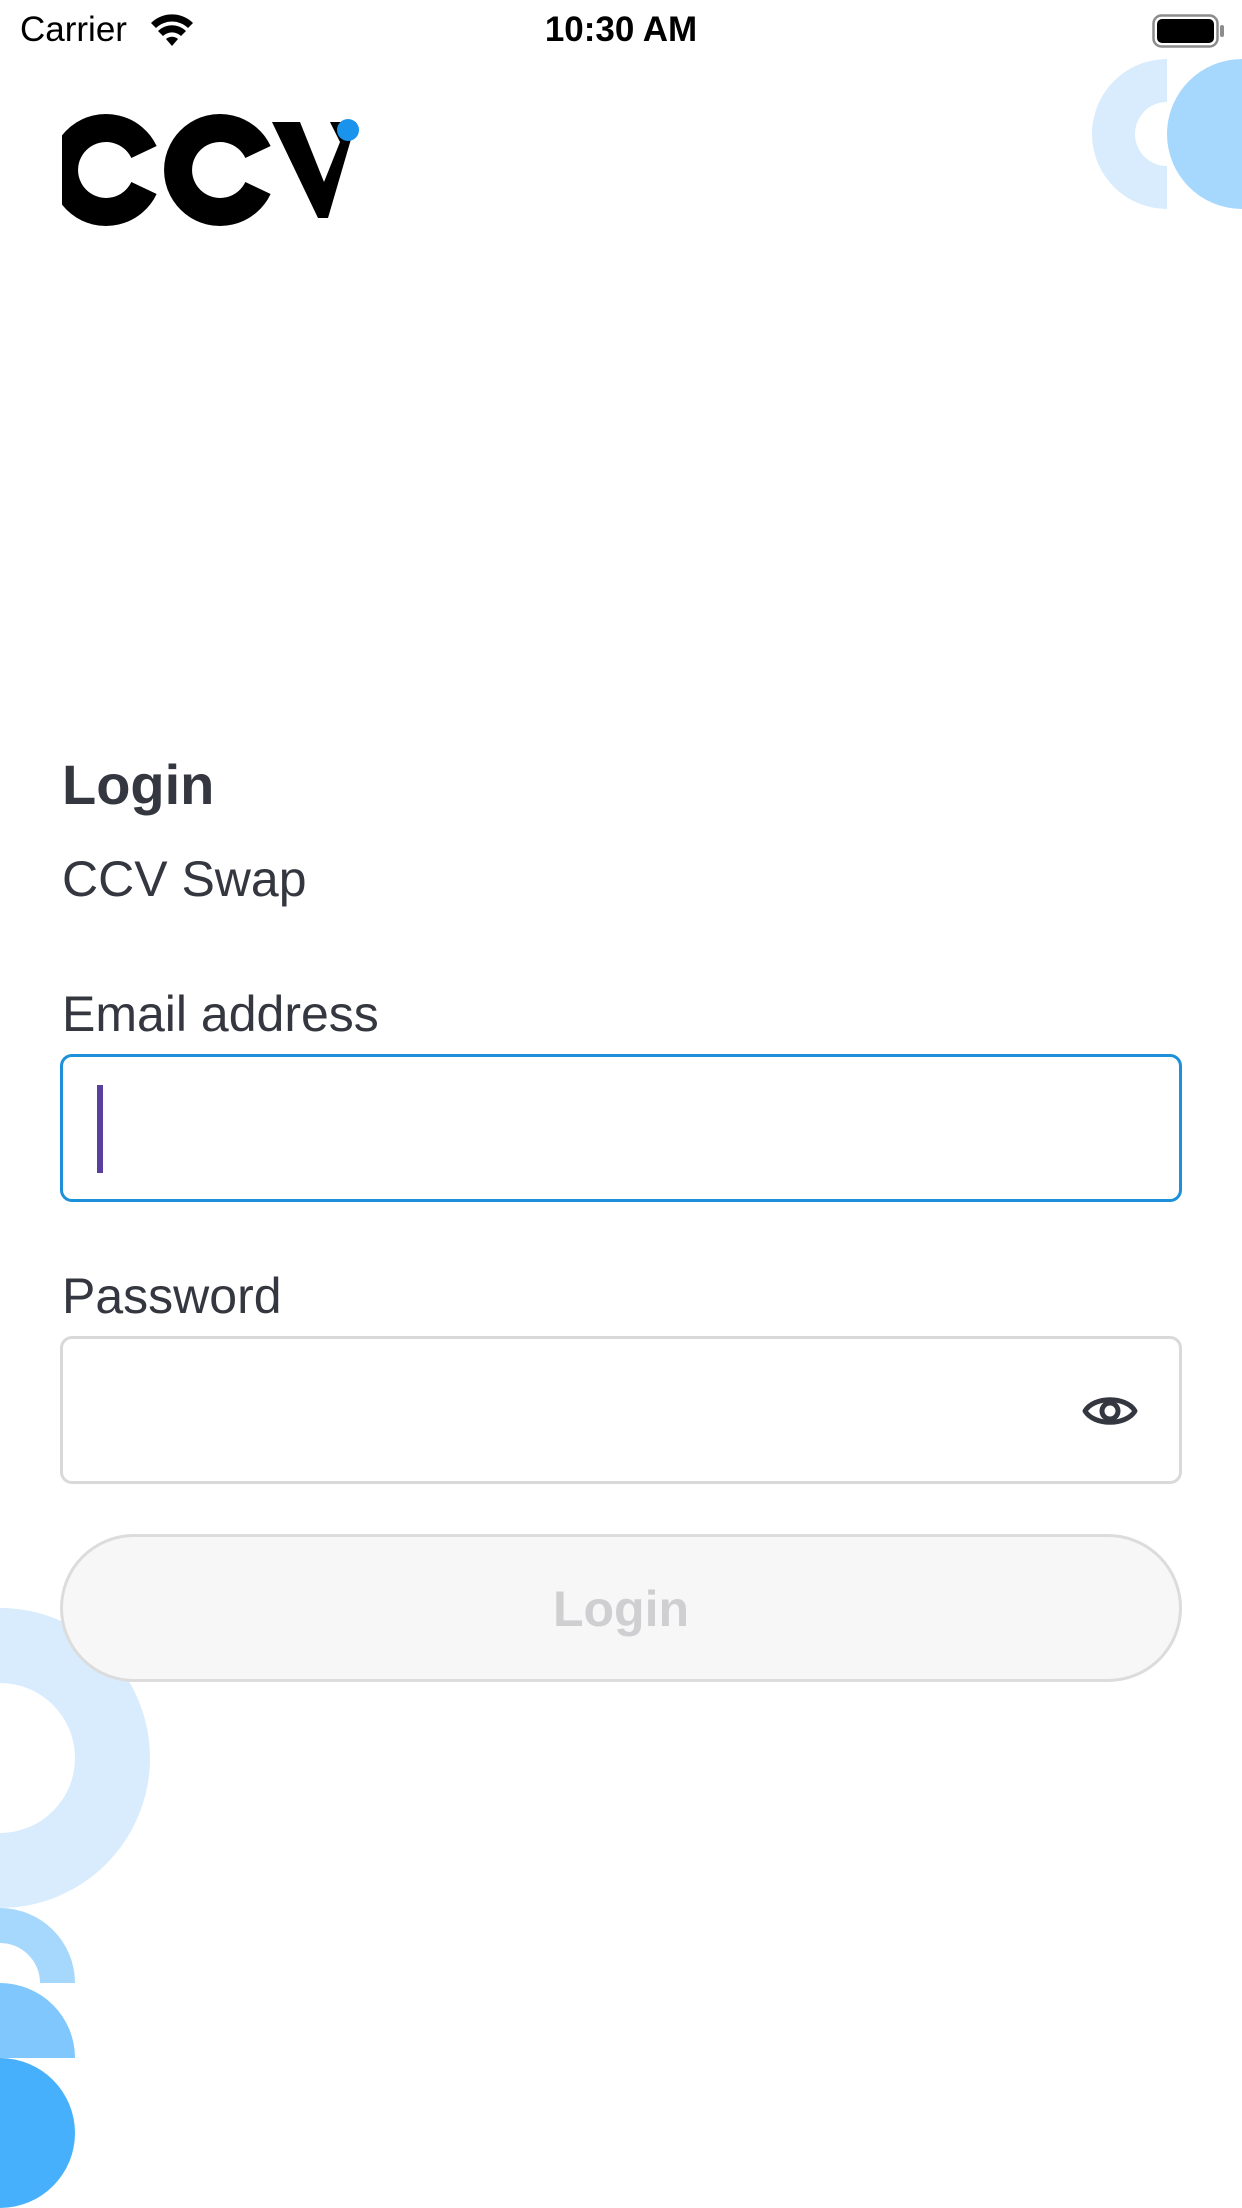 The width and height of the screenshot is (1242, 2208). Describe the element at coordinates (172, 1296) in the screenshot. I see `password-label: Password` at that location.